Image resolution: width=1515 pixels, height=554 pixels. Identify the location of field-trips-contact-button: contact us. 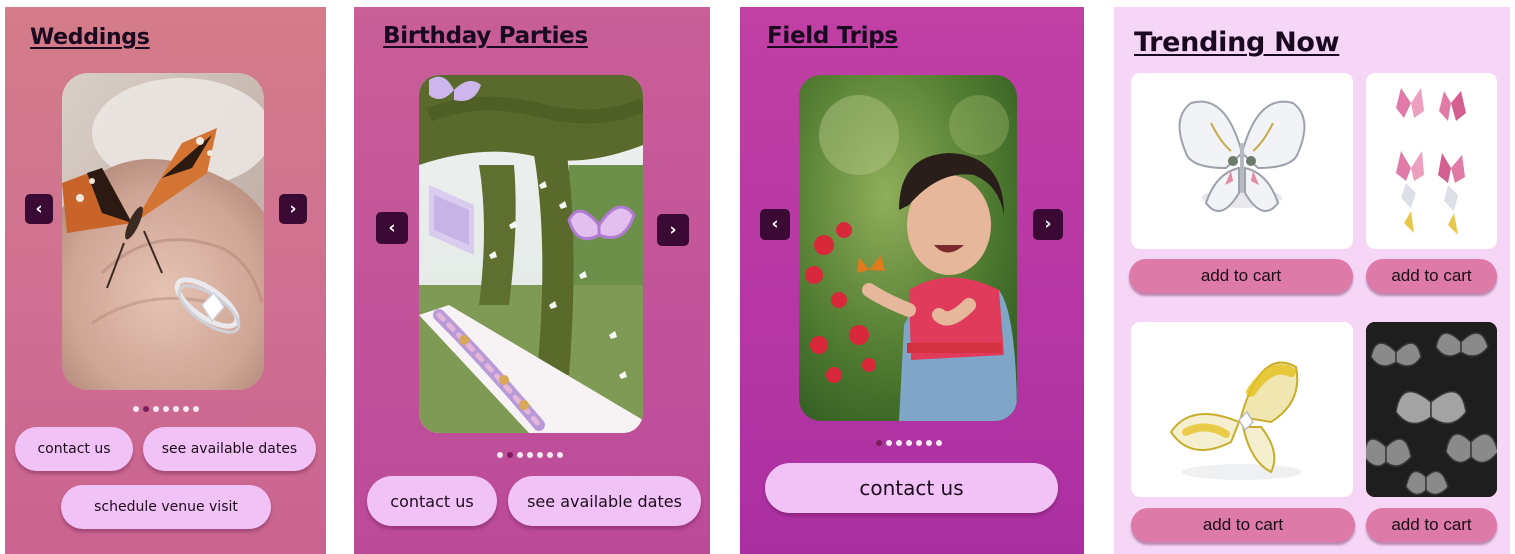
(911, 488).